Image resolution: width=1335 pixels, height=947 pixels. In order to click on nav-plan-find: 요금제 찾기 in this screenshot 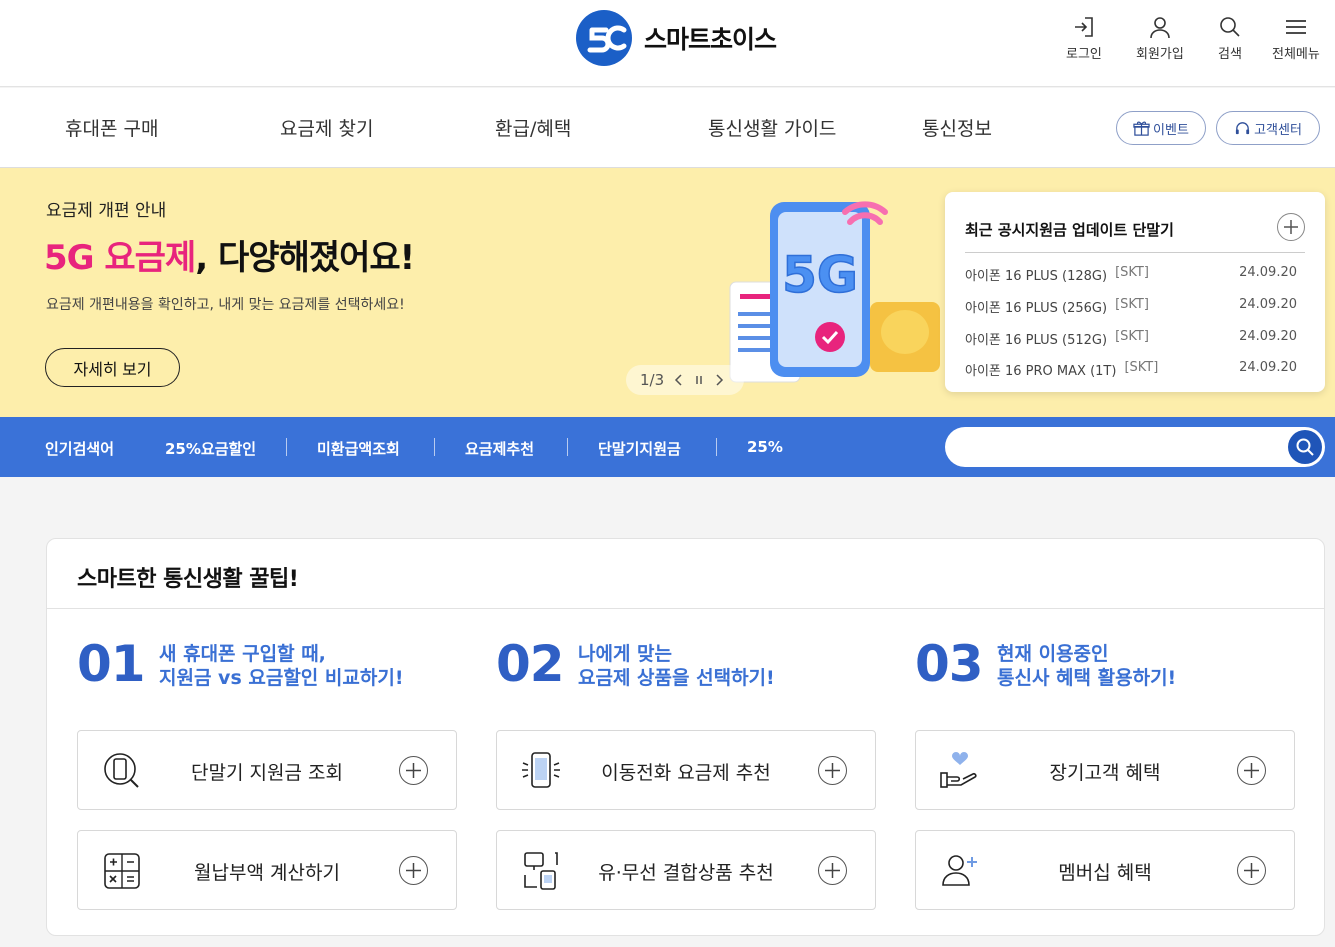, I will do `click(326, 127)`.